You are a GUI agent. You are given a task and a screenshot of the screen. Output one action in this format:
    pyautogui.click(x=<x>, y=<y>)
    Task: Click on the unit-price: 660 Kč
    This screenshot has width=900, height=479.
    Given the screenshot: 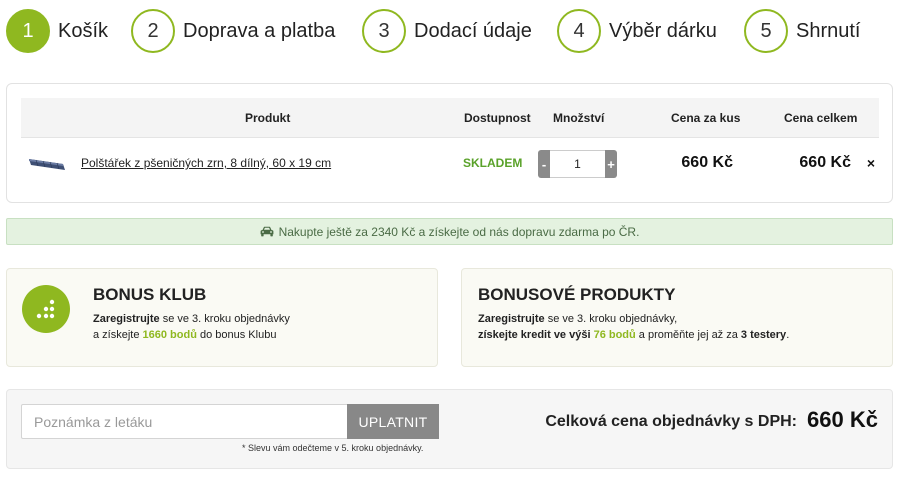 What is the action you would take?
    pyautogui.click(x=707, y=162)
    